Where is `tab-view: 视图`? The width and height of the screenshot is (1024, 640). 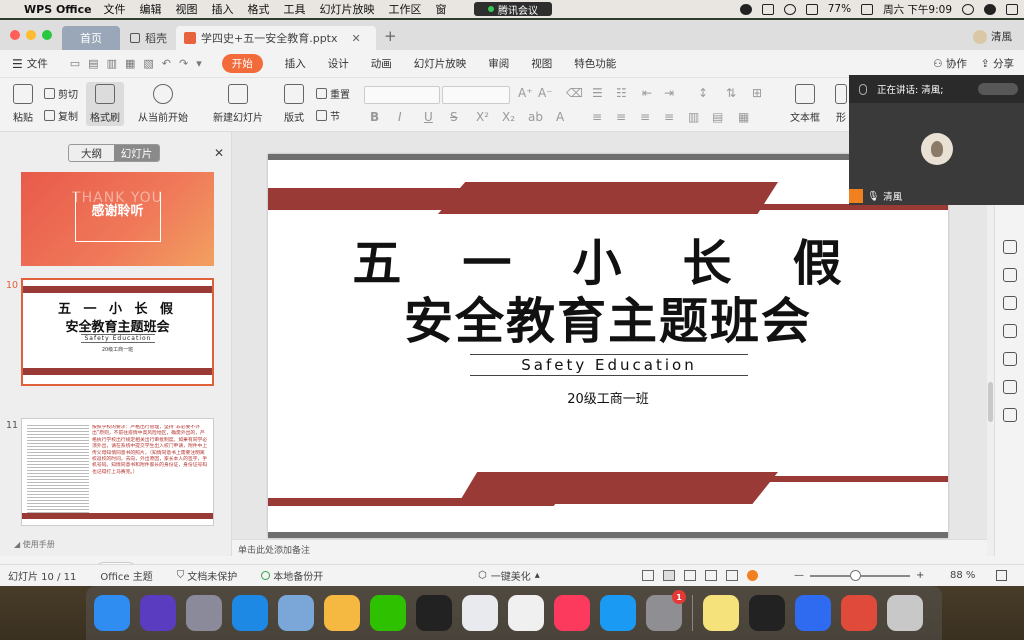
tab-view: 视图 is located at coordinates (541, 63).